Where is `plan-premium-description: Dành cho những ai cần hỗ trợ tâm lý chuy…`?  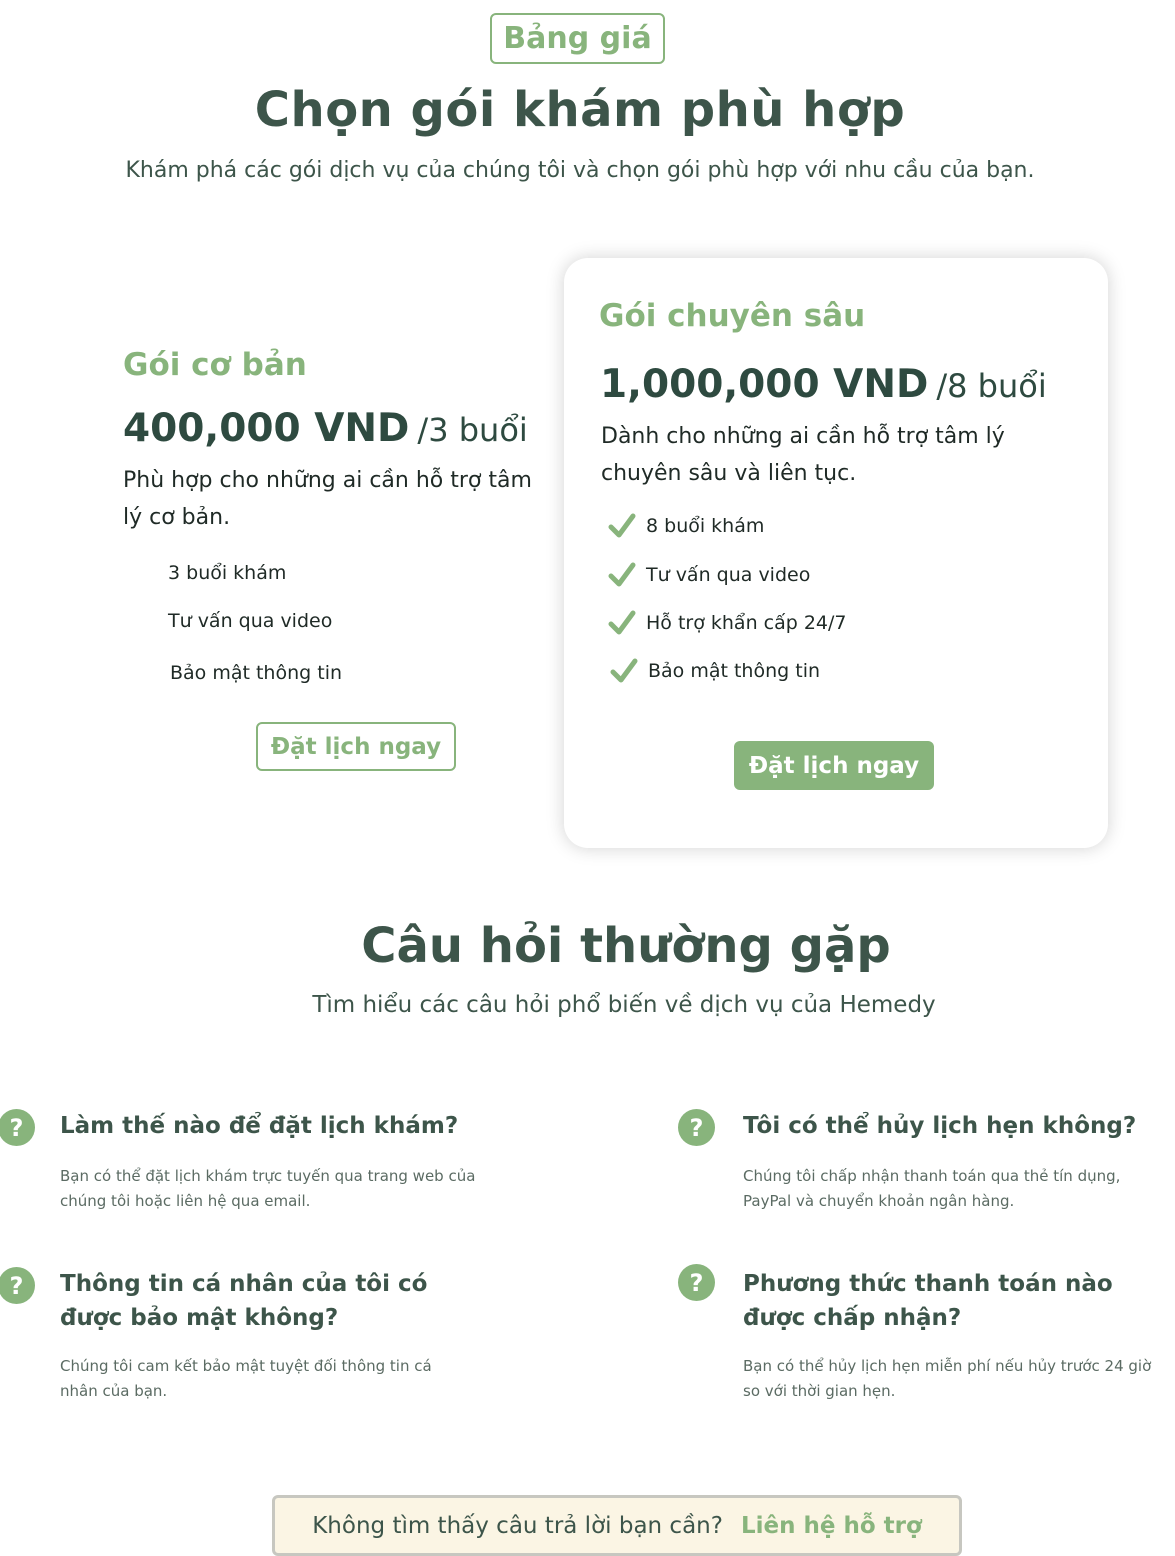
plan-premium-description: Dành cho những ai cần hỗ trợ tâm lý chuy… is located at coordinates (803, 455).